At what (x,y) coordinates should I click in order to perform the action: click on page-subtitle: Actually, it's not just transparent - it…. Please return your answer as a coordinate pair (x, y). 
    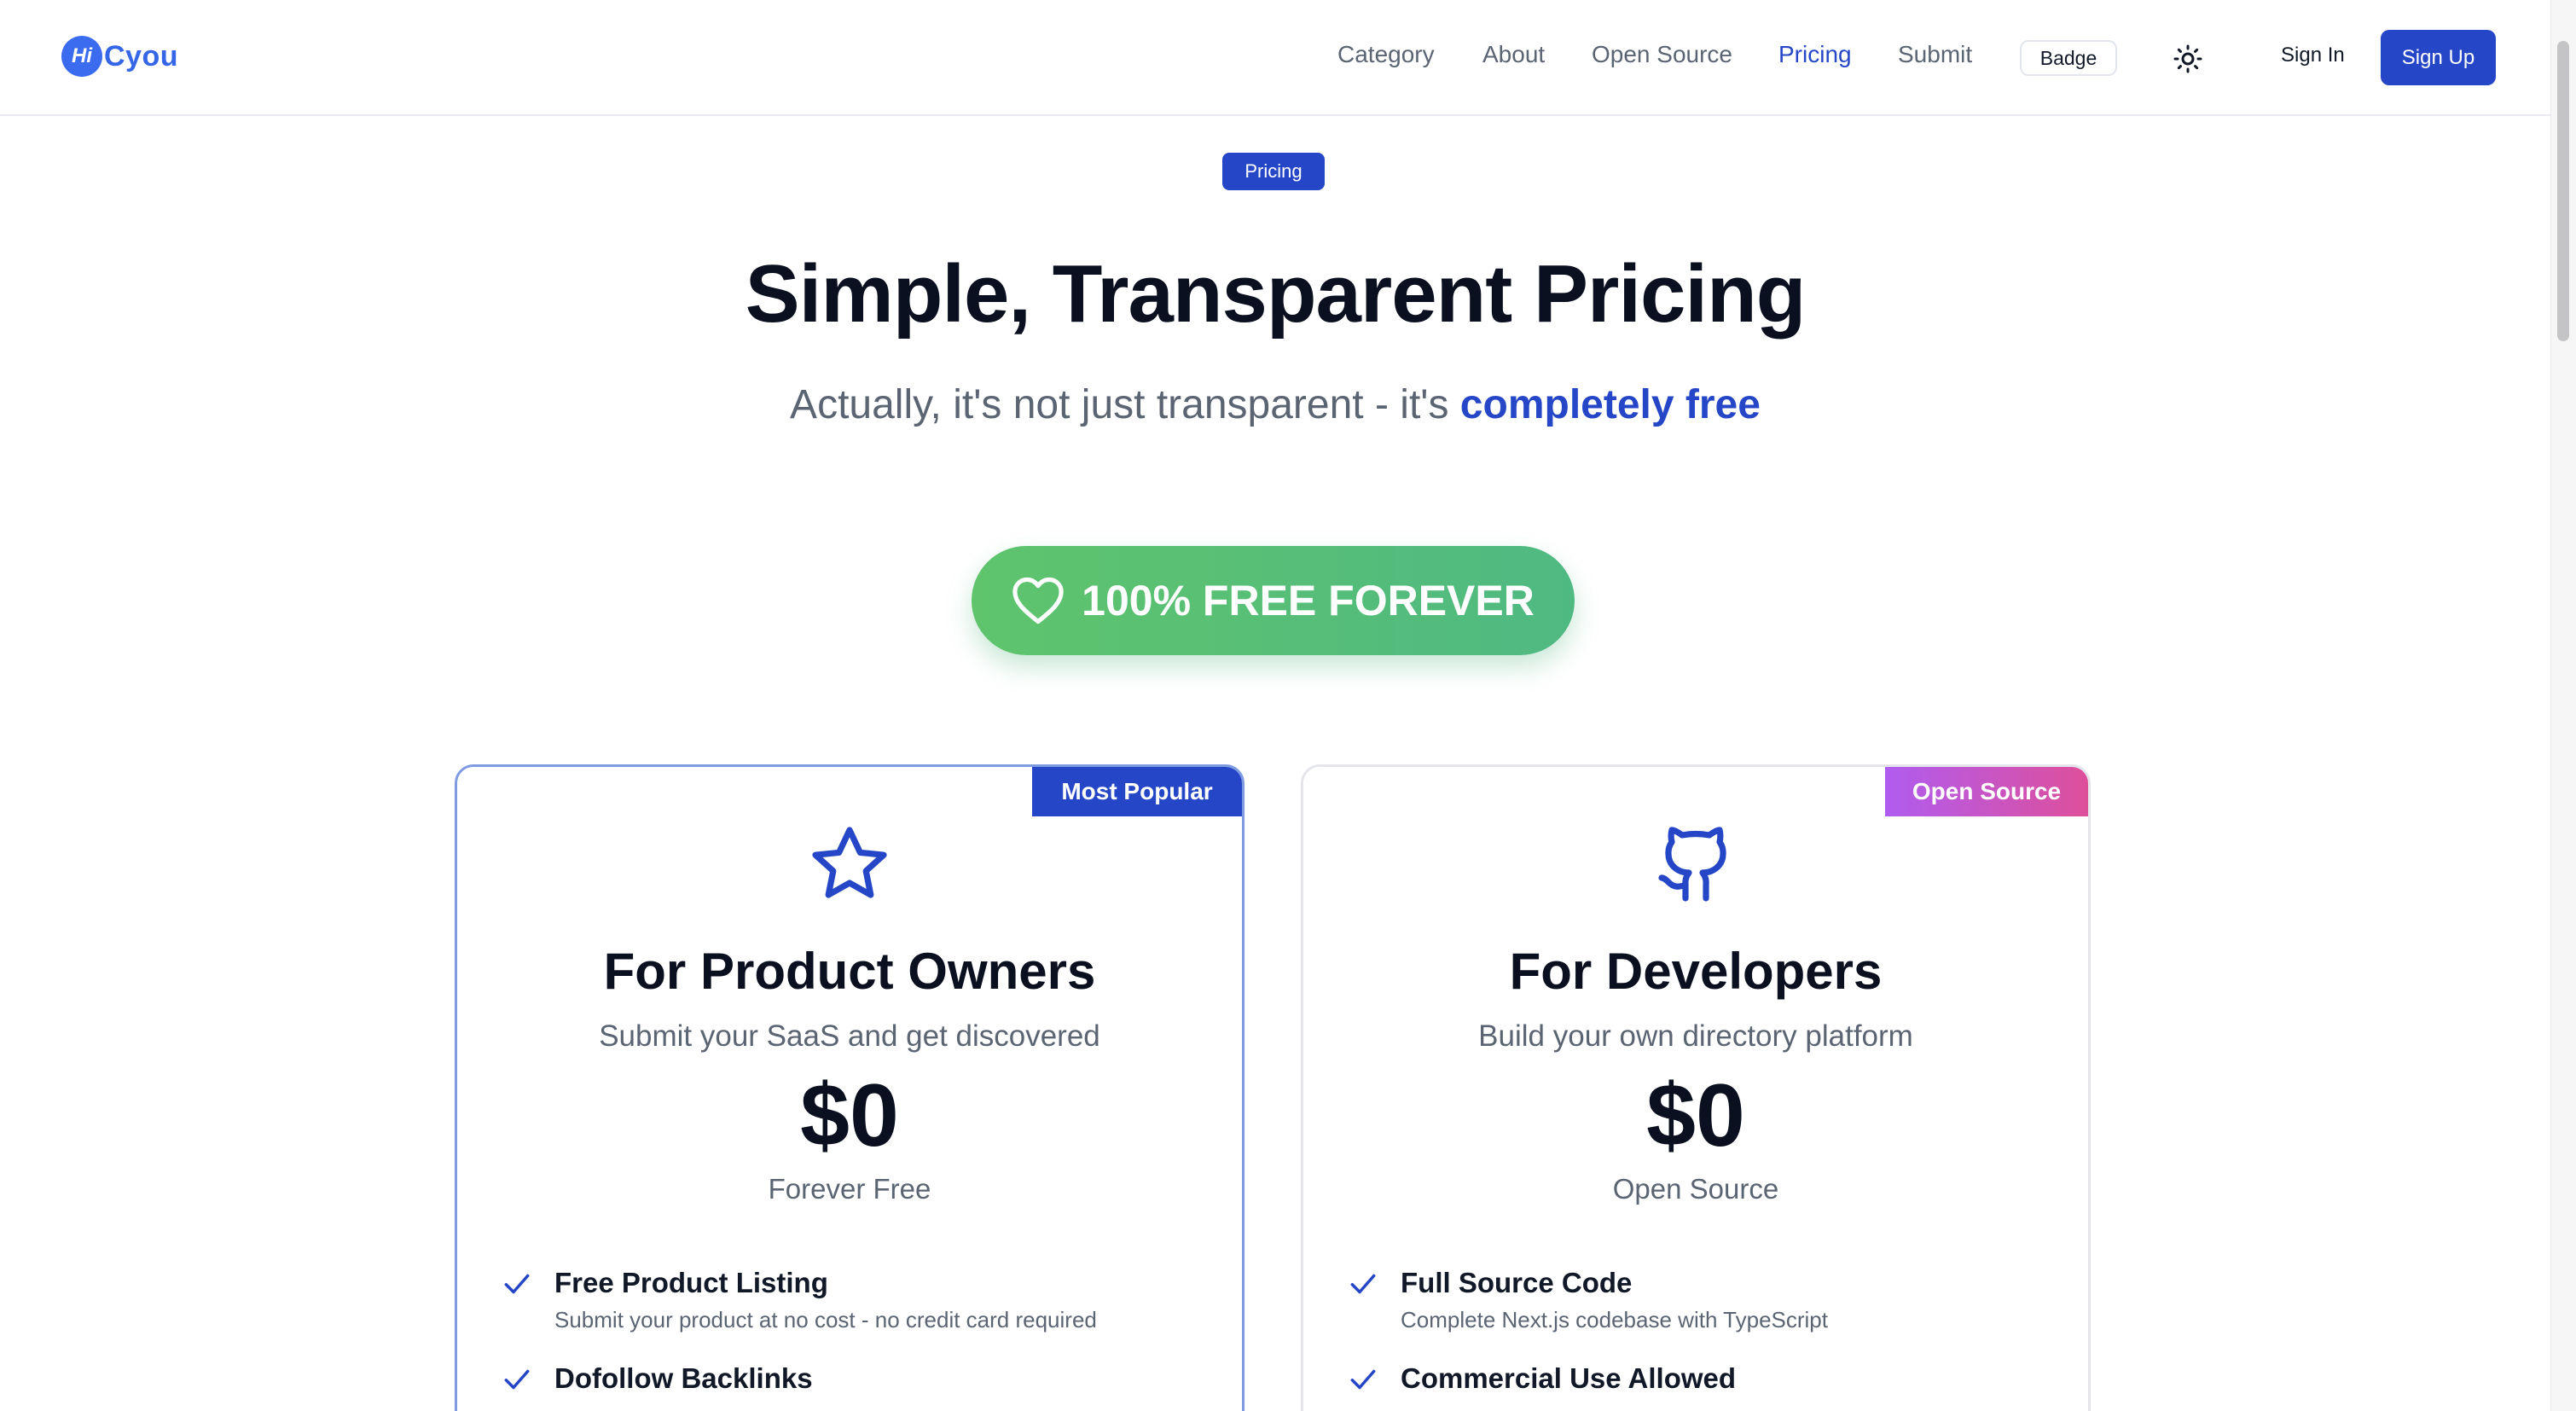
    Looking at the image, I should click on (1275, 404).